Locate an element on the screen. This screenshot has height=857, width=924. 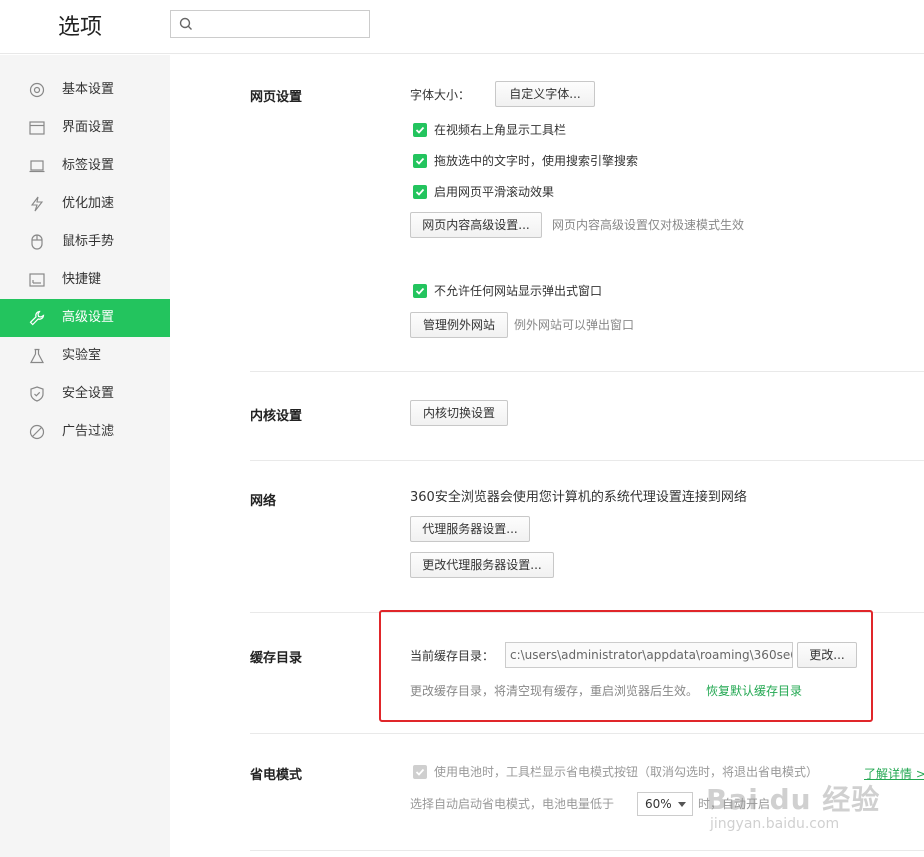
sidebar-item-label: 高级设置 is located at coordinates (88, 317).